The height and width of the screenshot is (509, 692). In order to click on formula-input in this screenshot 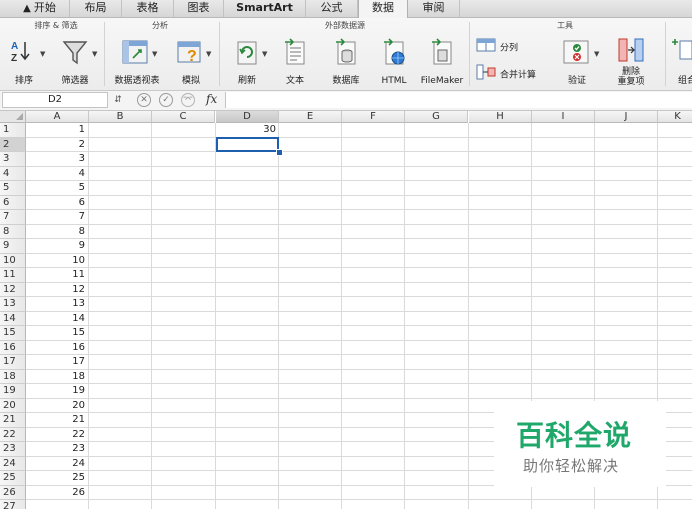, I will do `click(458, 100)`.